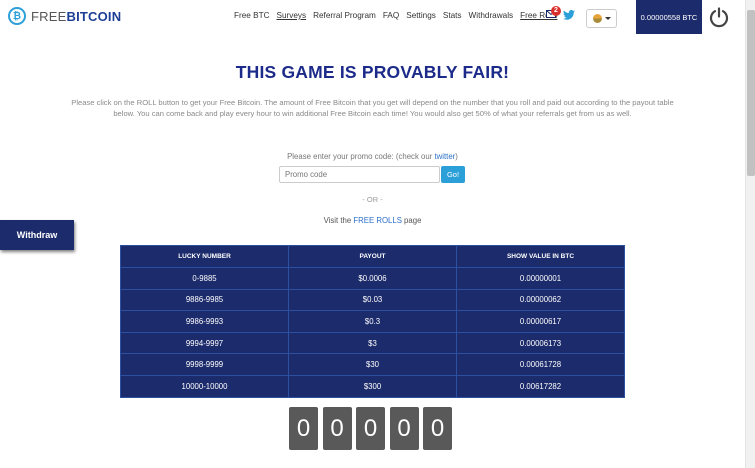  Describe the element at coordinates (204, 386) in the screenshot. I see `lucky-number-cell: 10000-10000` at that location.